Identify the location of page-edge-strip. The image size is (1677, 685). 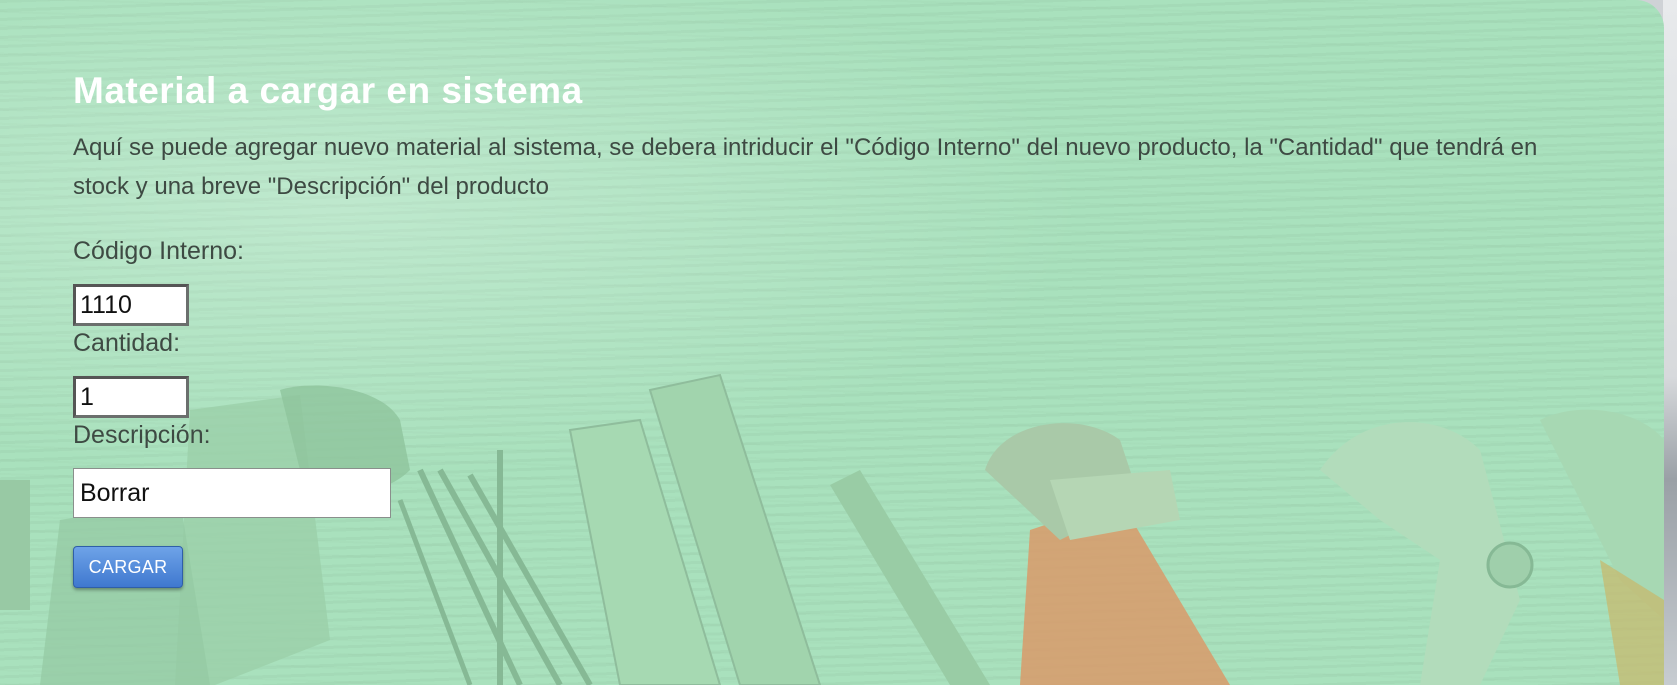
(1670, 342).